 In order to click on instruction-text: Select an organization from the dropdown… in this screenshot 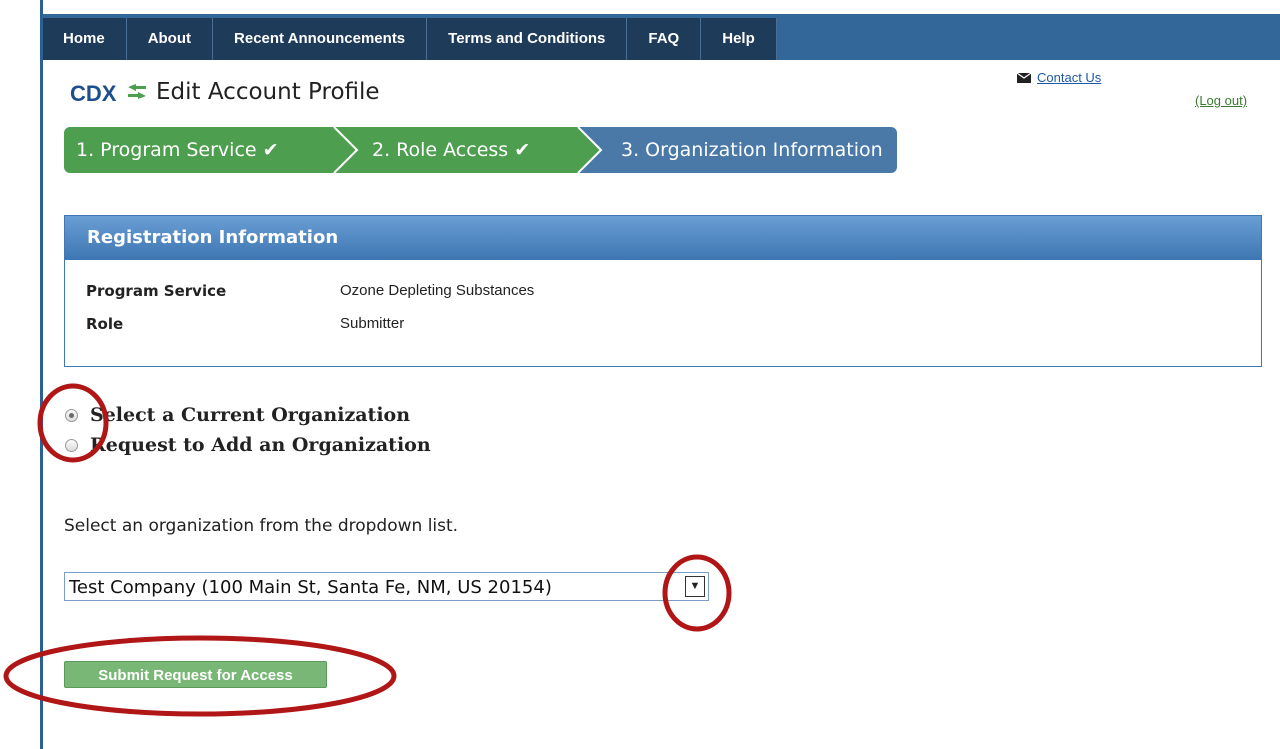, I will do `click(261, 526)`.